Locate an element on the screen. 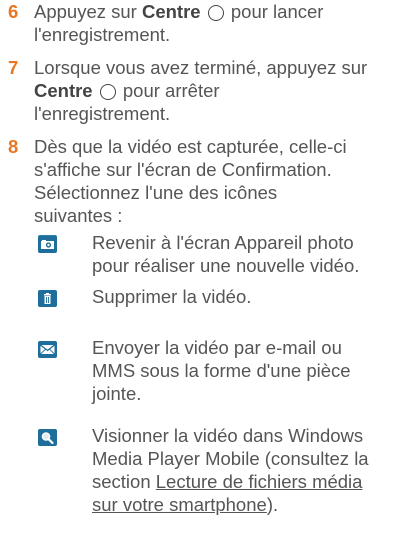  step-text-line: s'affiche sur l'écran de Confirmation. is located at coordinates (183, 169).